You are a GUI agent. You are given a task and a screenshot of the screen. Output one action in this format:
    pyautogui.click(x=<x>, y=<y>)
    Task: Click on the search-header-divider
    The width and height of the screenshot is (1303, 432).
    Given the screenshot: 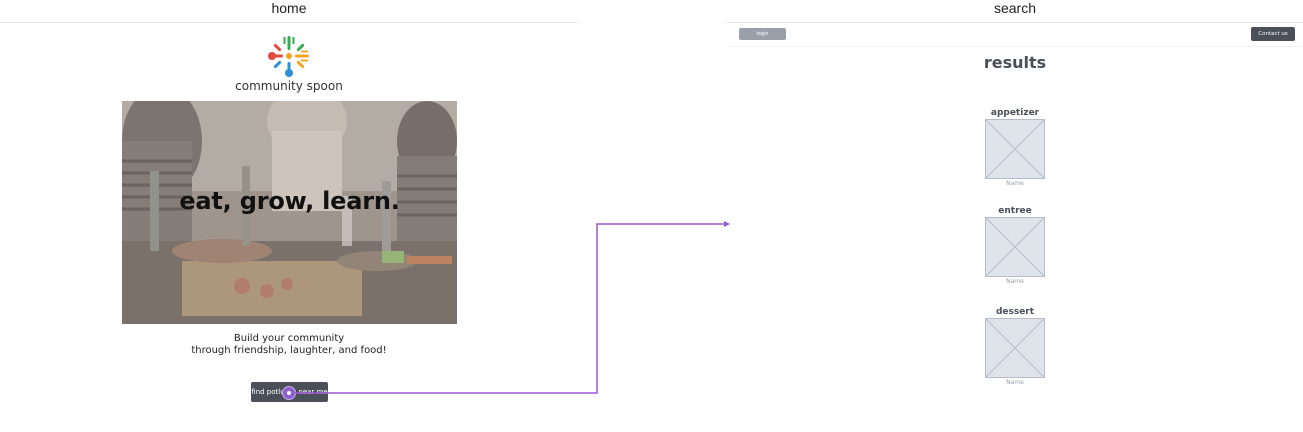 What is the action you would take?
    pyautogui.click(x=1015, y=46)
    